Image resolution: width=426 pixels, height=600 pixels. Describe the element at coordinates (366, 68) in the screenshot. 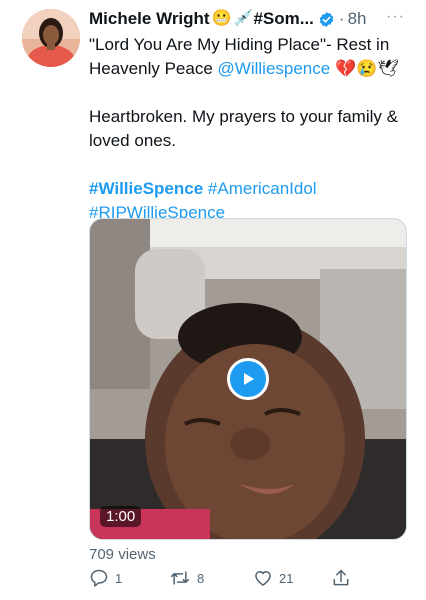

I see `tweet-emojis: 💔😢🕊` at that location.